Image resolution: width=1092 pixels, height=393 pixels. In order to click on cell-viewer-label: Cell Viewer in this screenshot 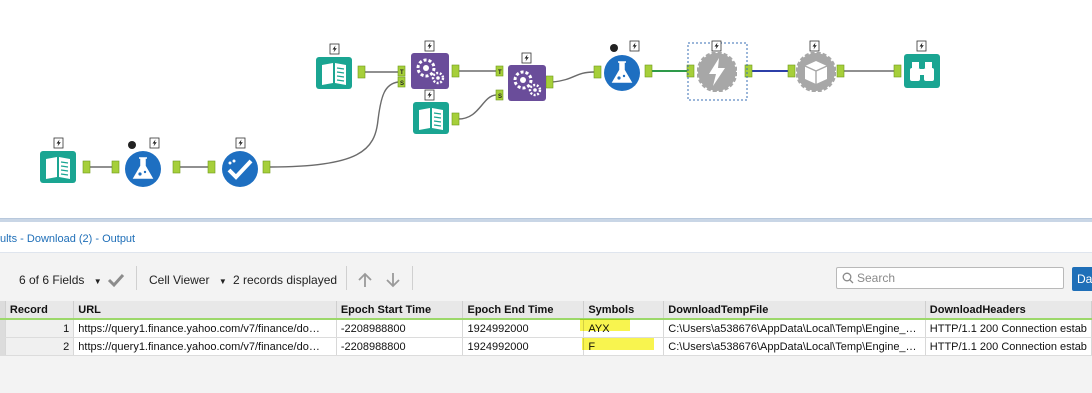, I will do `click(179, 280)`.